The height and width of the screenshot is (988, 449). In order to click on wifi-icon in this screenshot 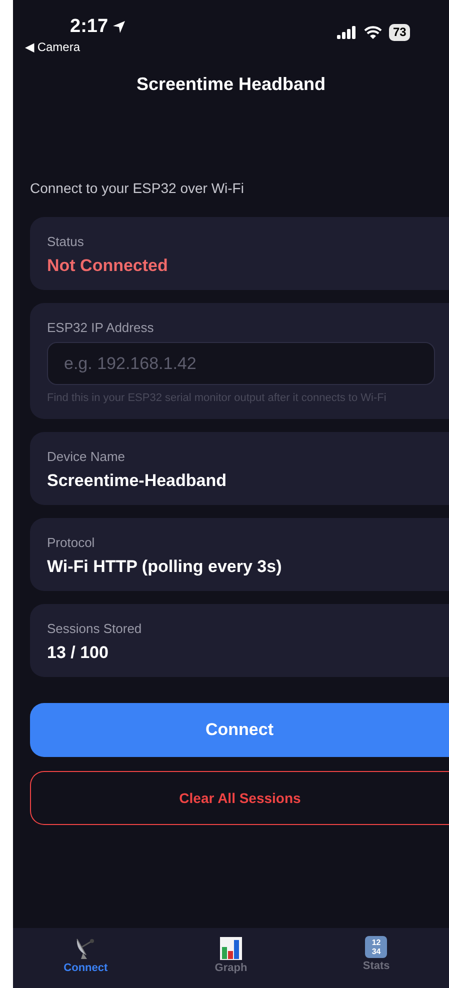, I will do `click(373, 32)`.